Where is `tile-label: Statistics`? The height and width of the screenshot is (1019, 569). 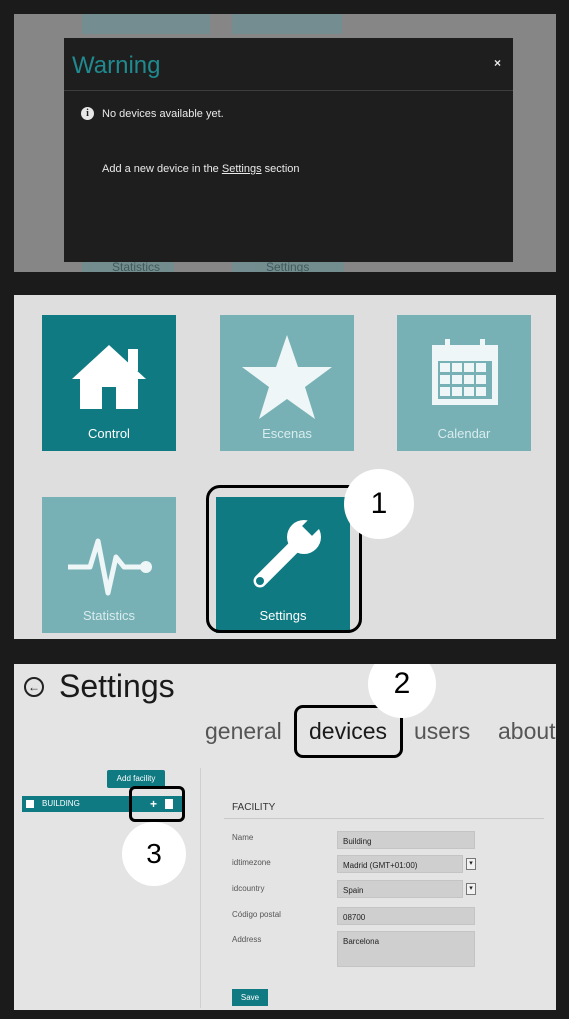
tile-label: Statistics is located at coordinates (108, 615).